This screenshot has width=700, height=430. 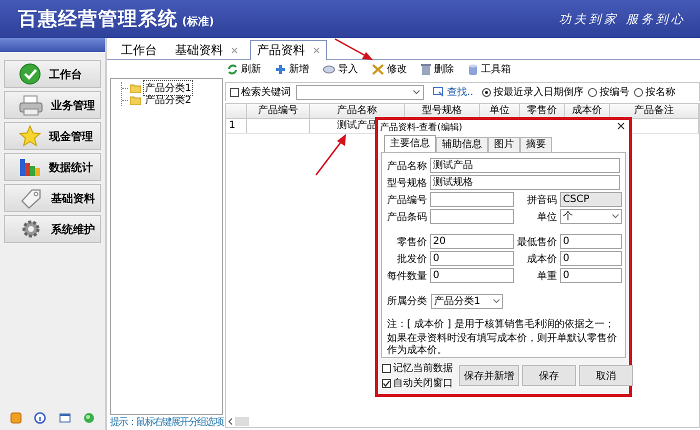 I want to click on tree-item: 产品分类1, so click(x=168, y=88).